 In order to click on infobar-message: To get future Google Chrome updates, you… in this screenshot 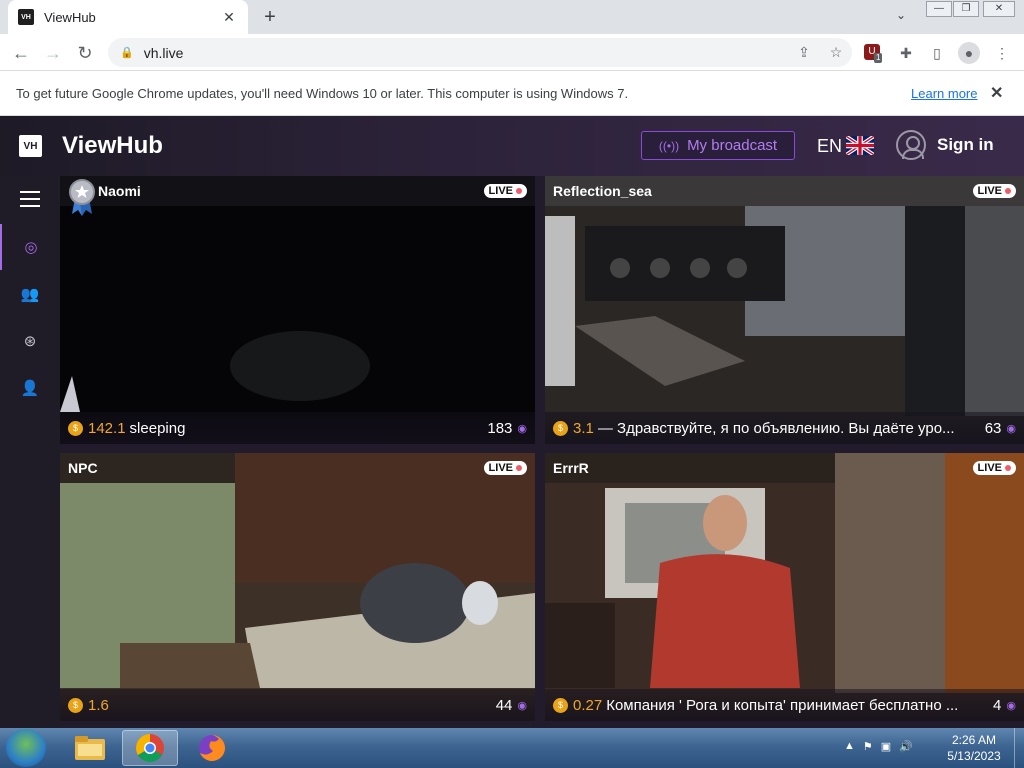, I will do `click(322, 93)`.